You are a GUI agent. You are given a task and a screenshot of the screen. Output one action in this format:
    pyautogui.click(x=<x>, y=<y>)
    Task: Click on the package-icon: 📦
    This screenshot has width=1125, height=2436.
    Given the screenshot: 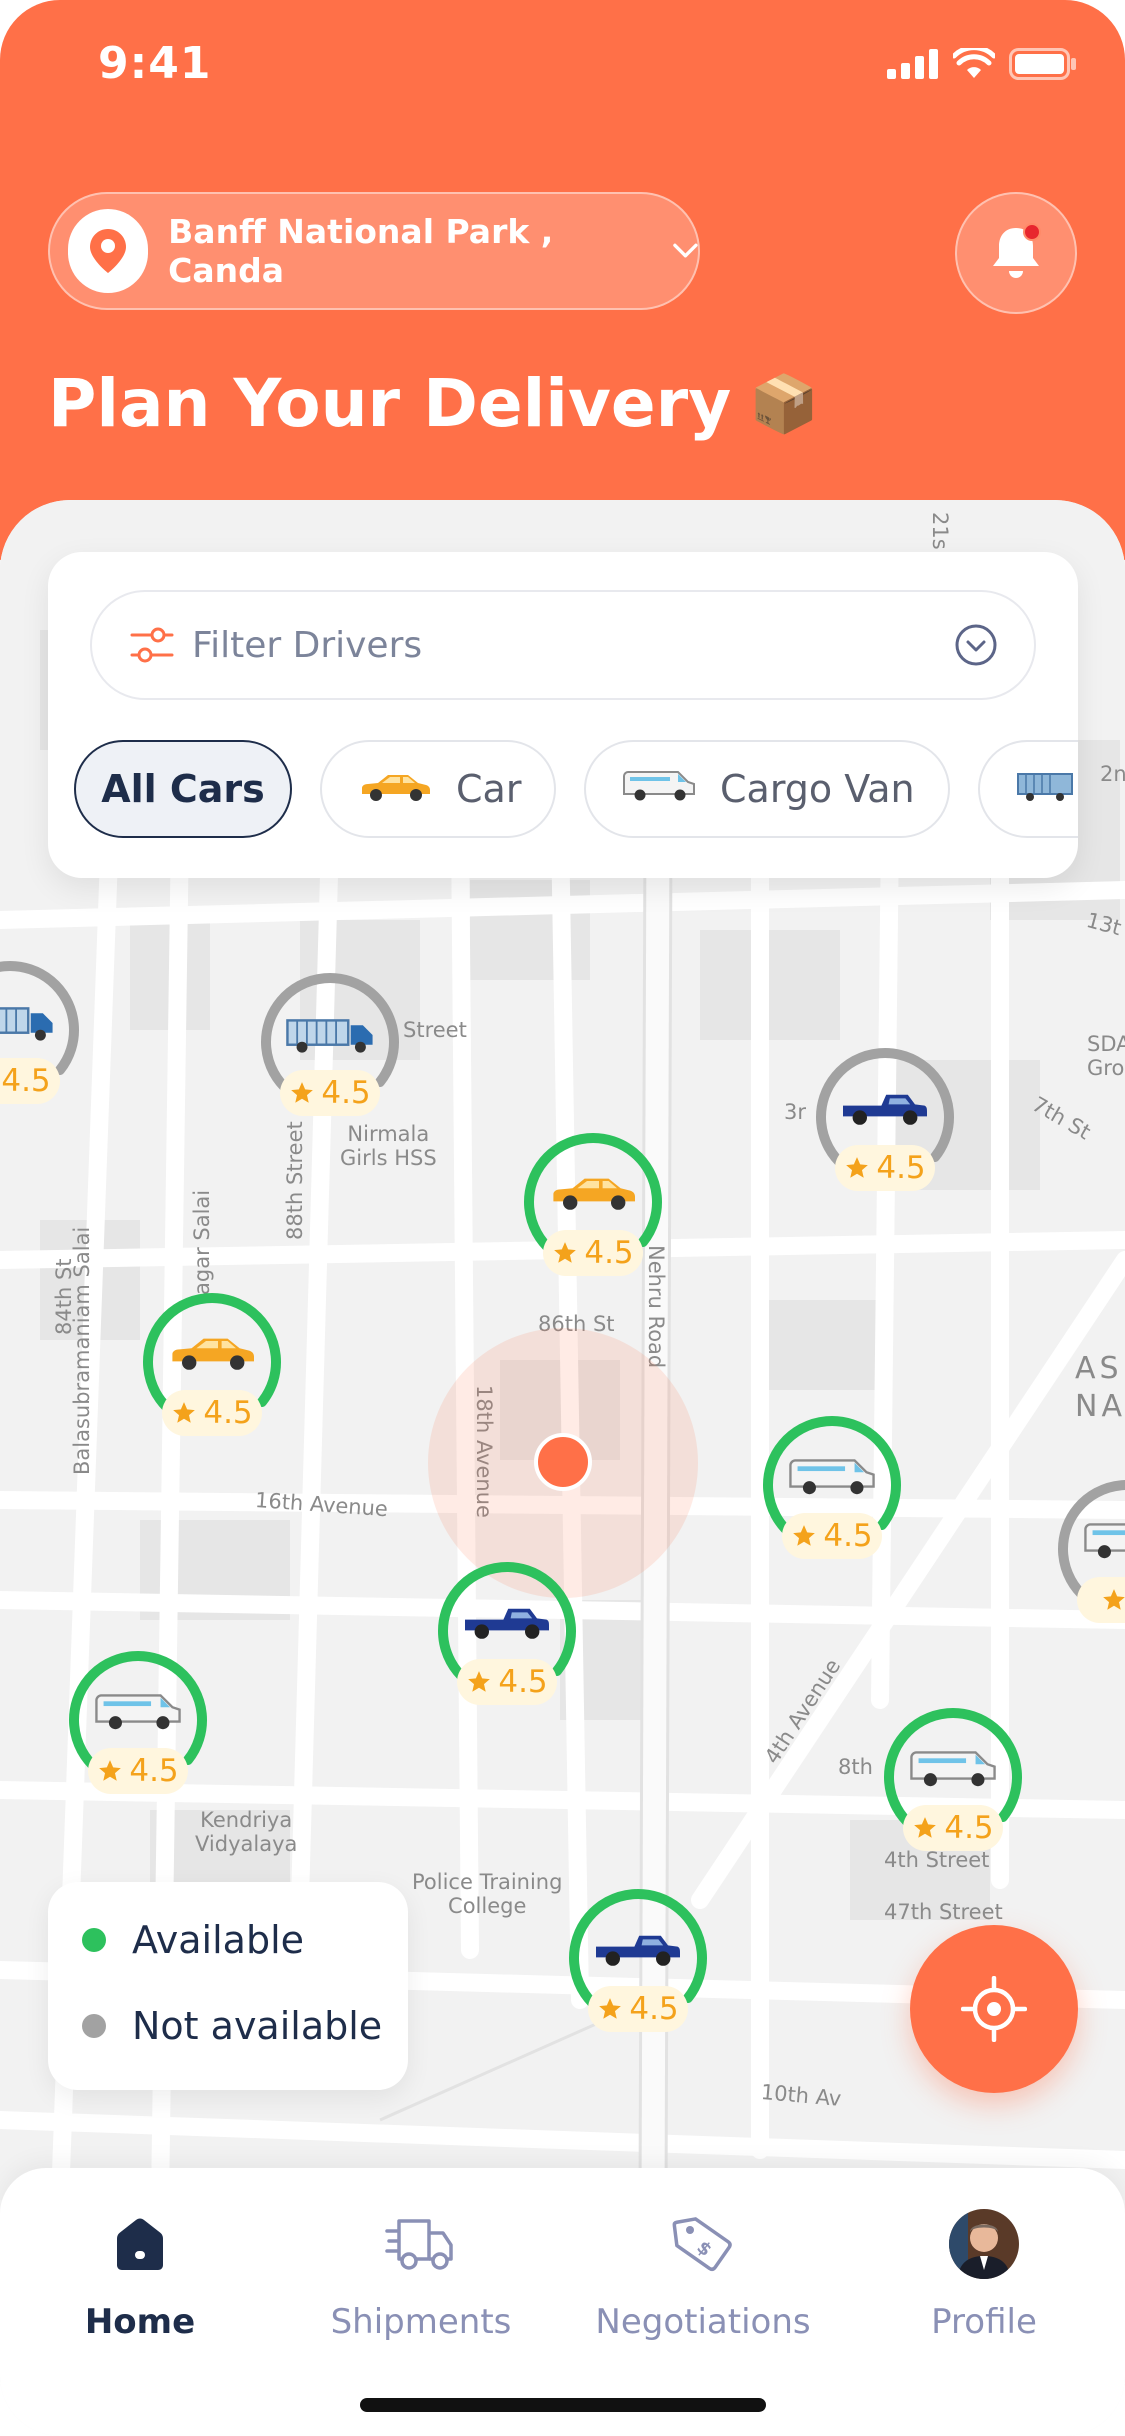 What is the action you would take?
    pyautogui.click(x=784, y=404)
    